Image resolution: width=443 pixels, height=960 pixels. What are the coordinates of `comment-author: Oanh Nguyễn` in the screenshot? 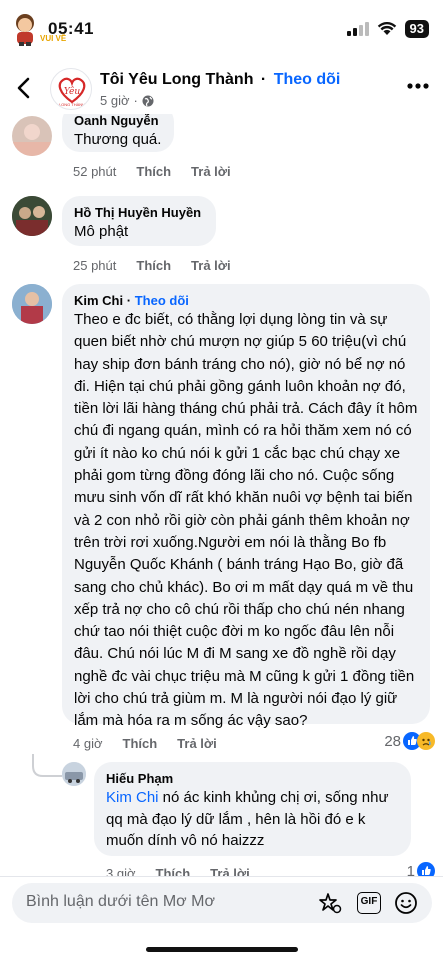 It's located at (118, 121).